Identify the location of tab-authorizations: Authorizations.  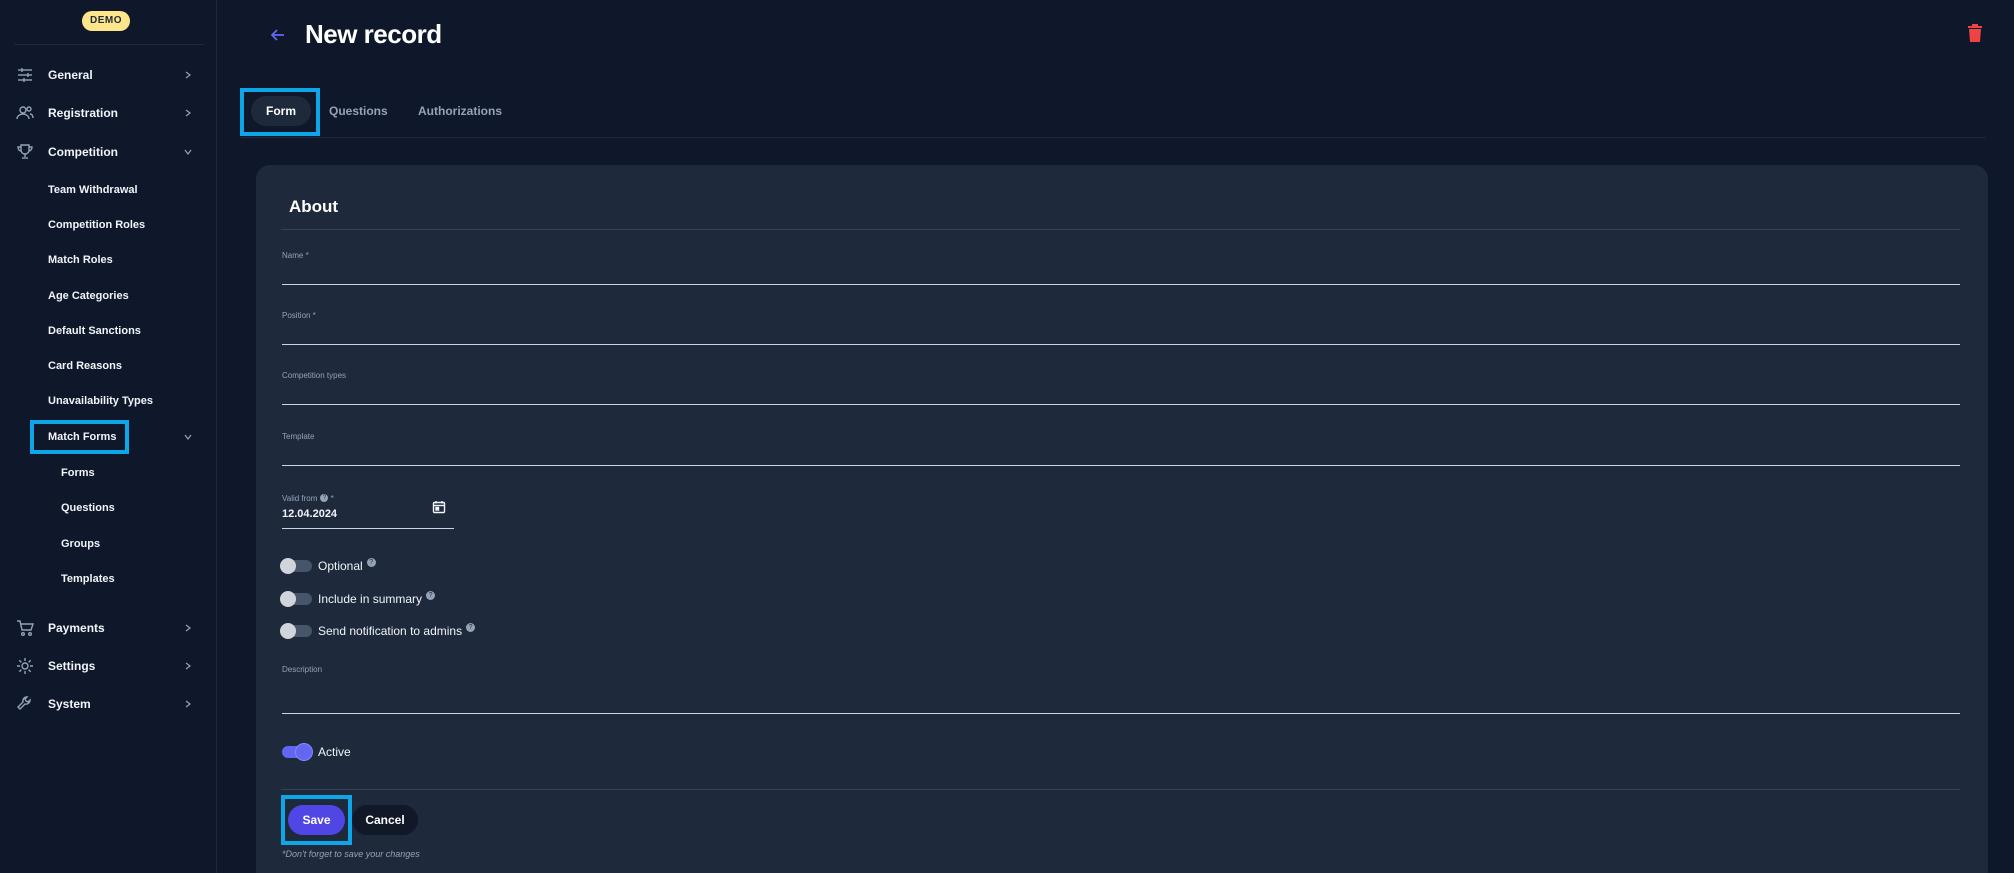
(460, 111).